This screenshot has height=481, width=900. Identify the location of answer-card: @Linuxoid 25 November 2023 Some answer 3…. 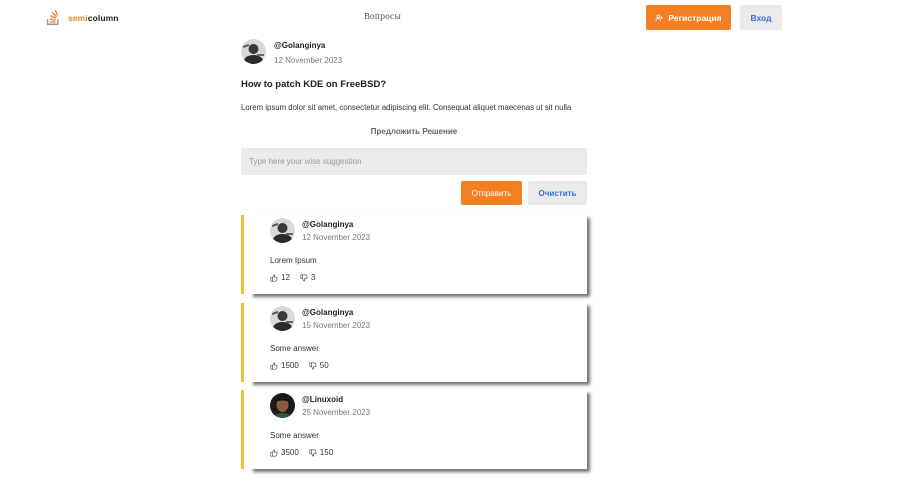
(414, 429).